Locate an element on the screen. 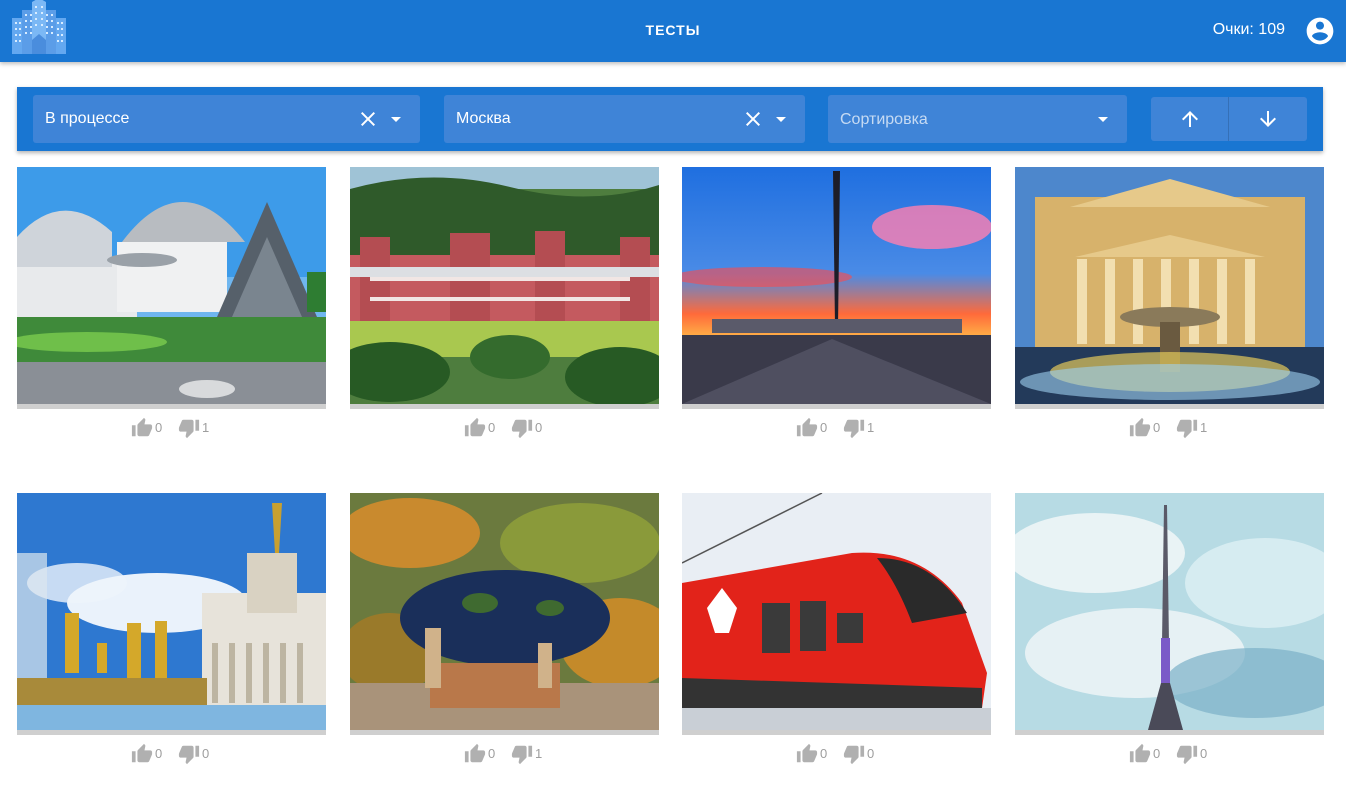 The width and height of the screenshot is (1346, 810). card-photo-moscow-zoo is located at coordinates (504, 611).